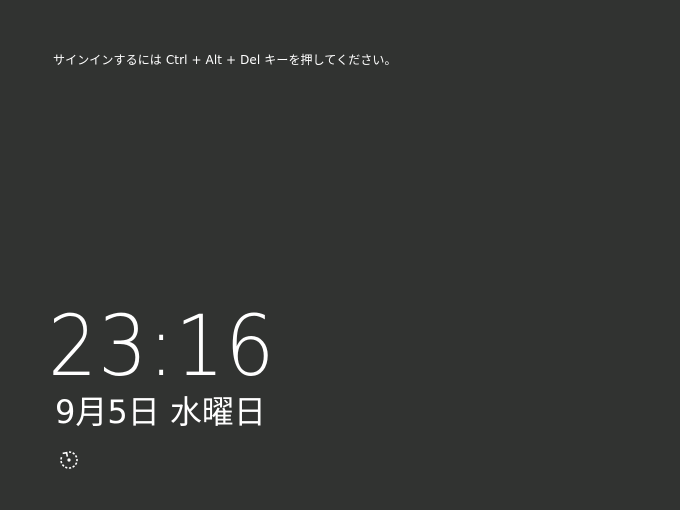  I want to click on sign-in-prompt: サインインするには Ctrl + Alt + Del キーを押してください。, so click(225, 60).